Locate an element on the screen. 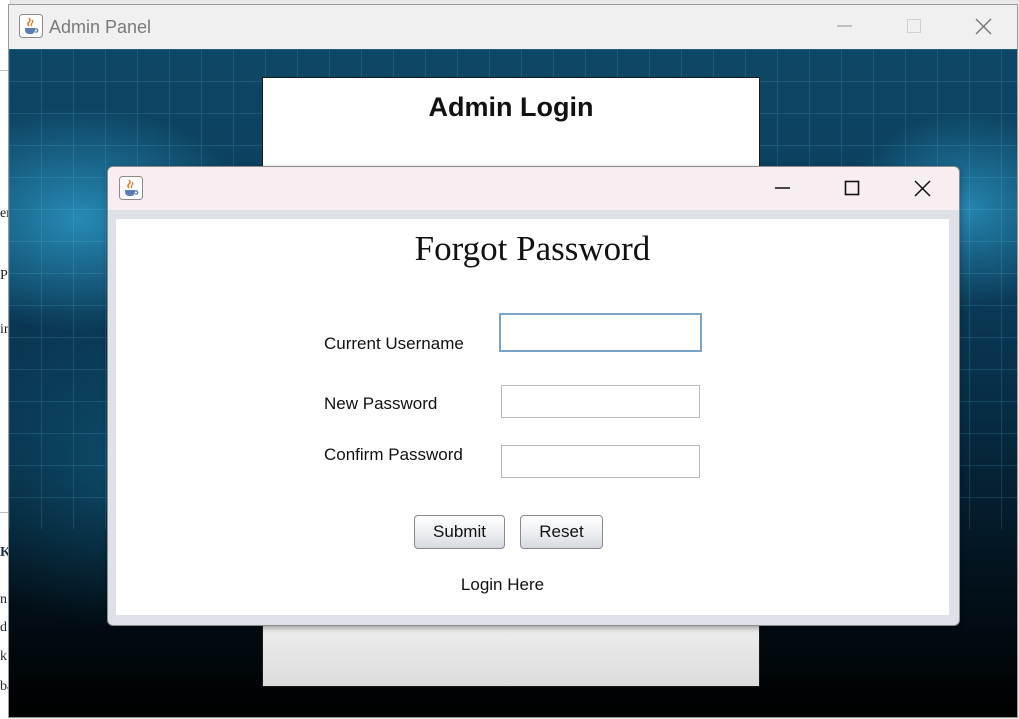 The width and height of the screenshot is (1019, 719). dialog-maximize-button is located at coordinates (852, 188).